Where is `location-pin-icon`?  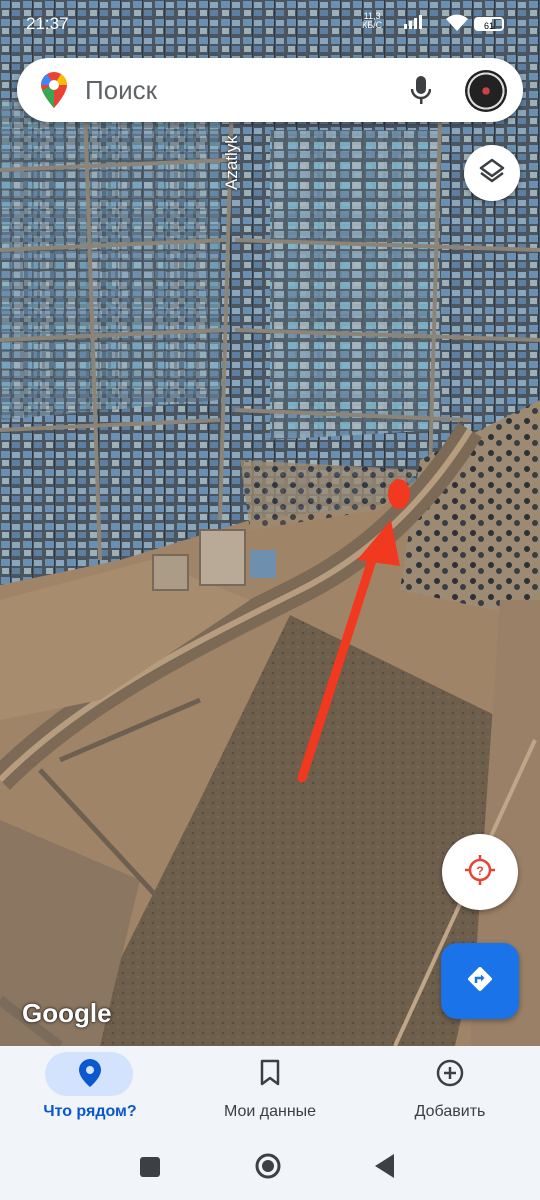
location-pin-icon is located at coordinates (90, 1073).